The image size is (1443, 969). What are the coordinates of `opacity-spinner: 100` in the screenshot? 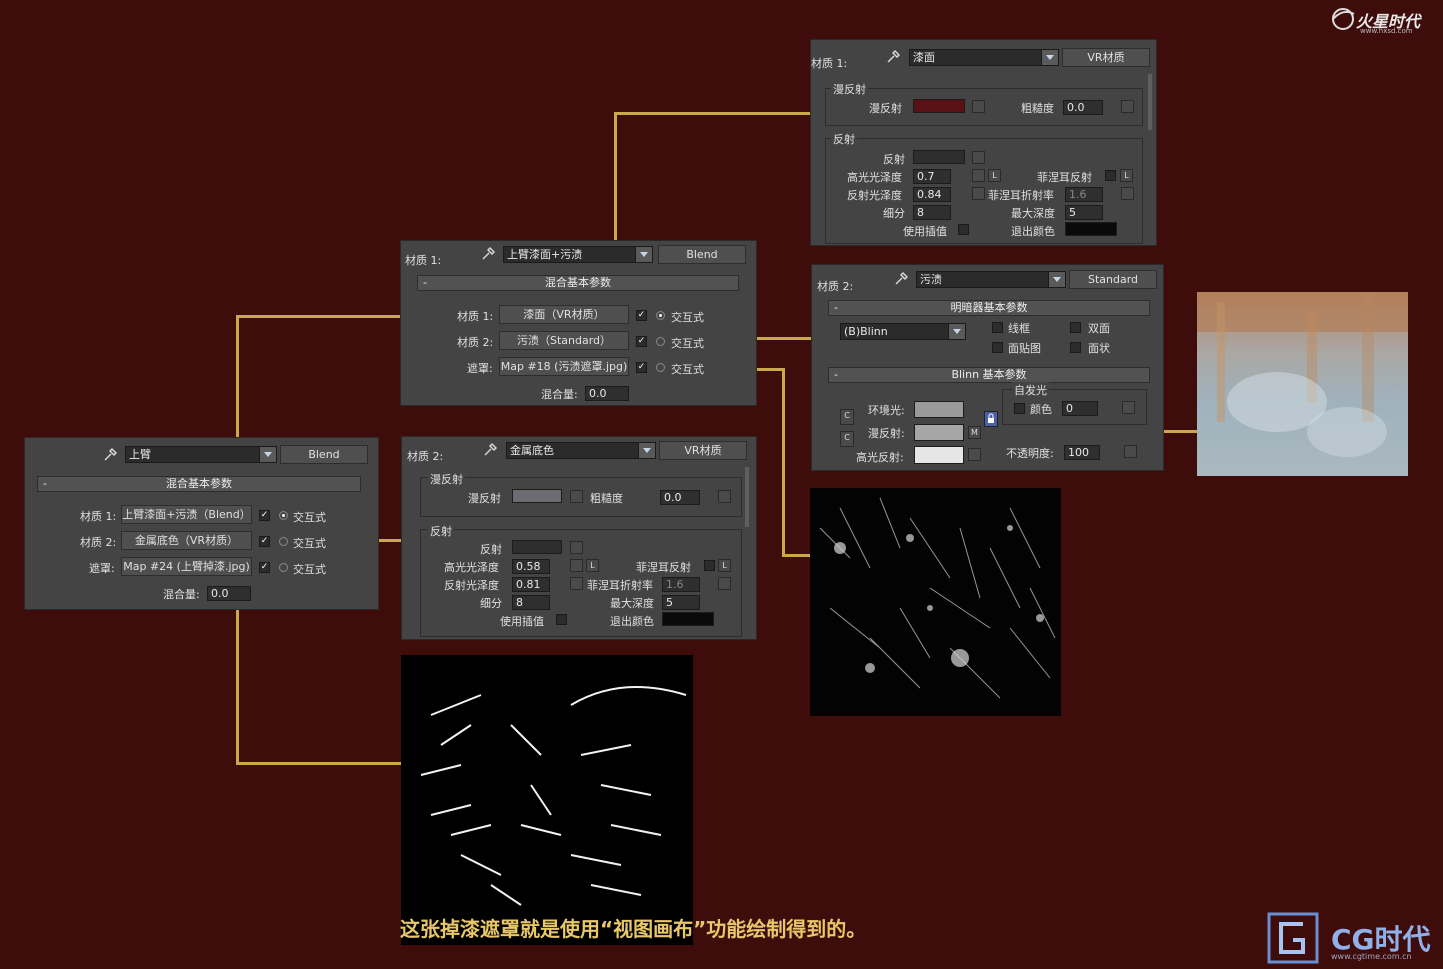 It's located at (1082, 452).